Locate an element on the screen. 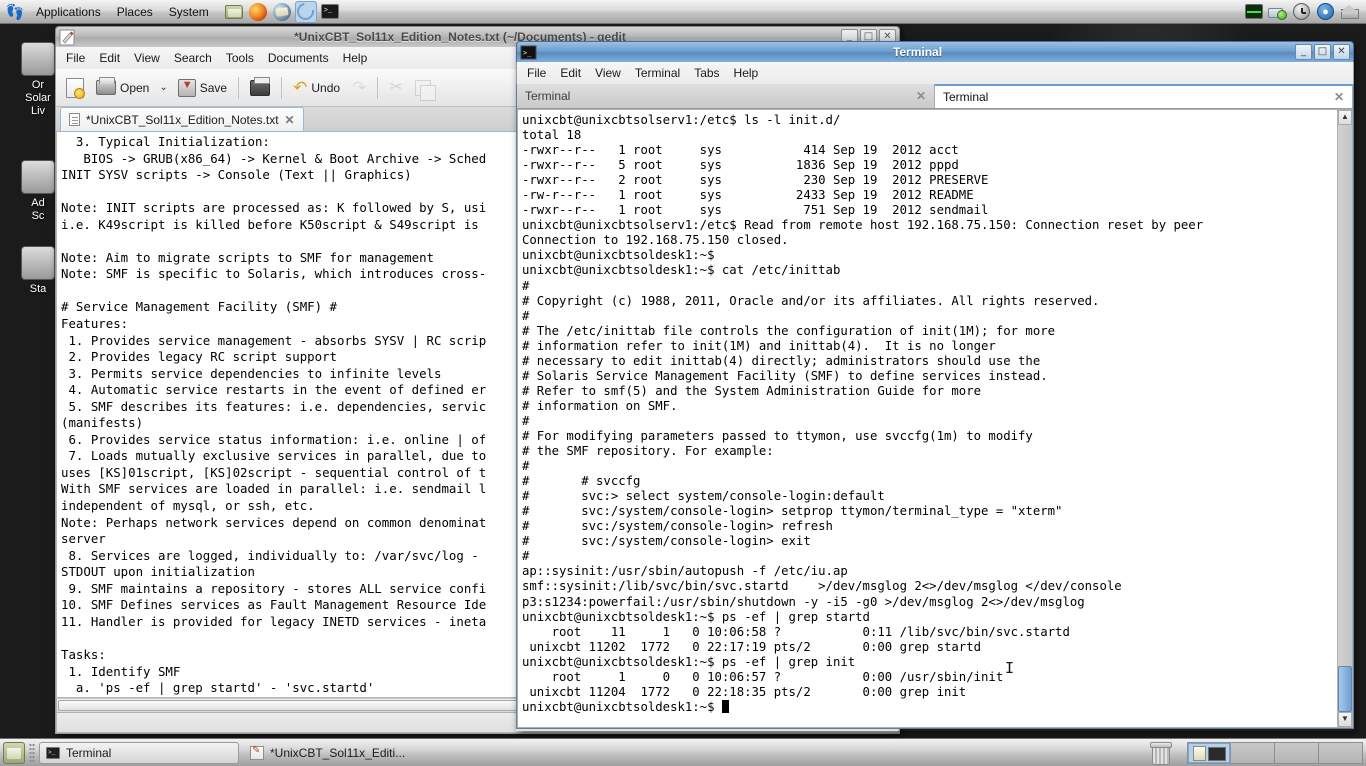 The width and height of the screenshot is (1366, 766). clock-icon is located at coordinates (1301, 11).